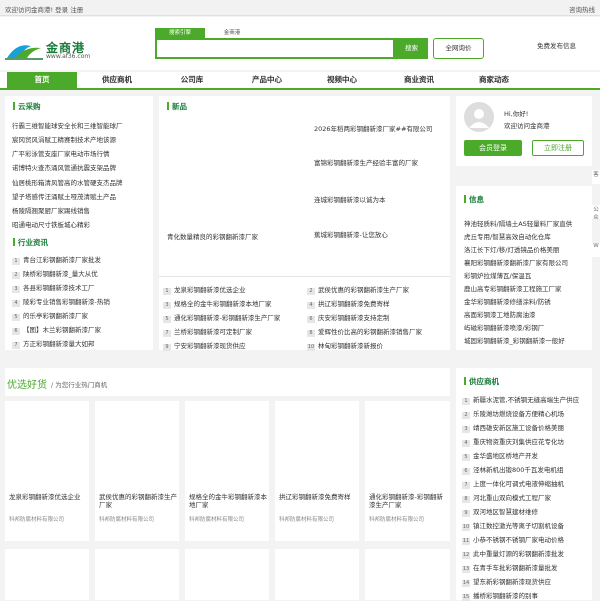  Describe the element at coordinates (137, 471) in the screenshot. I see `product-card: 武侯优惠的彩钢翻新漆生产厂家 科邦防腐材料有限公司` at that location.